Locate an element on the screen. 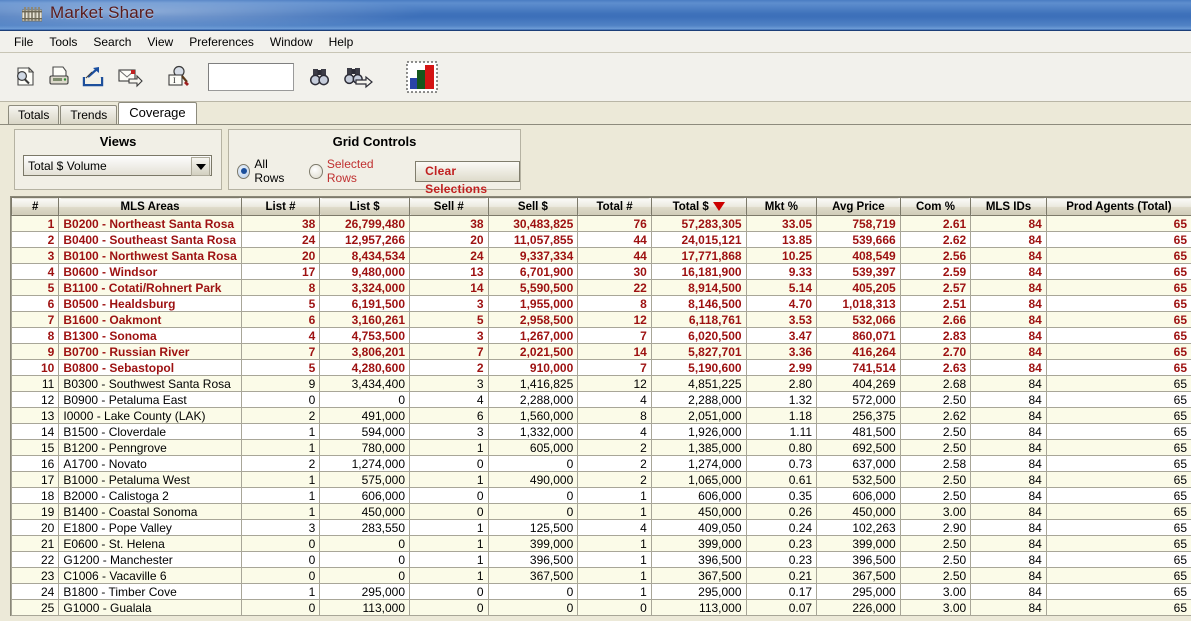  find-record-button: I is located at coordinates (178, 77).